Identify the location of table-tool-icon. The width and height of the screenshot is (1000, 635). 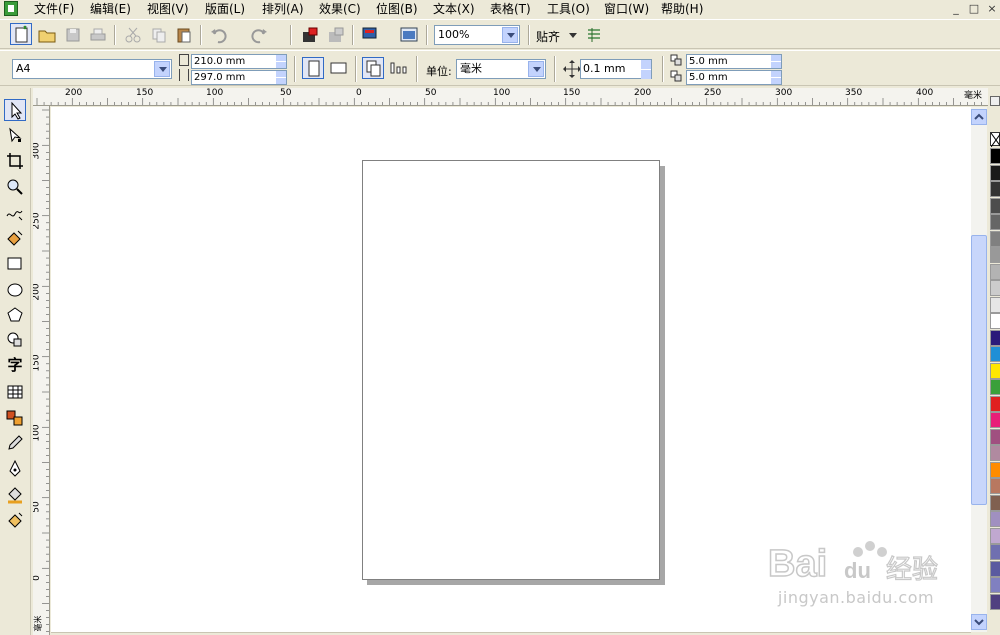
(15, 392).